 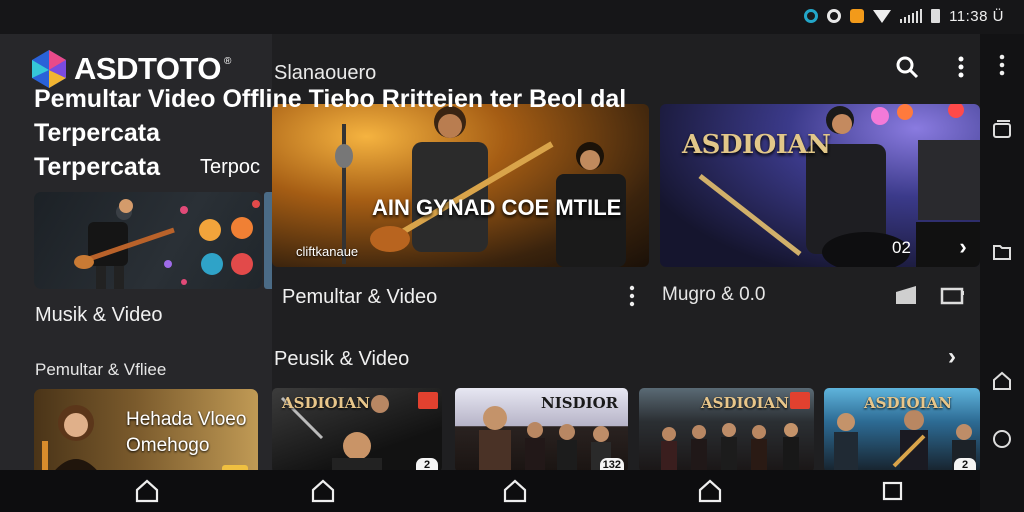 I want to click on tabs-icon, so click(x=1002, y=129).